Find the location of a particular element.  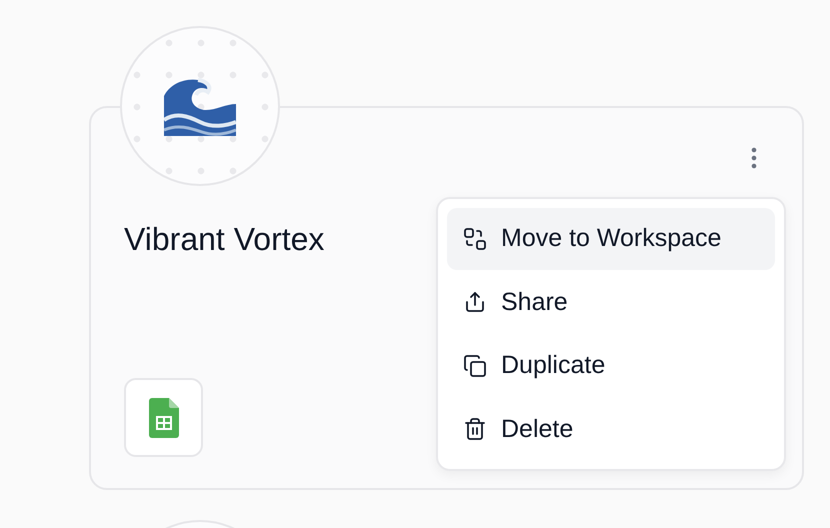

trash-icon is located at coordinates (475, 429).